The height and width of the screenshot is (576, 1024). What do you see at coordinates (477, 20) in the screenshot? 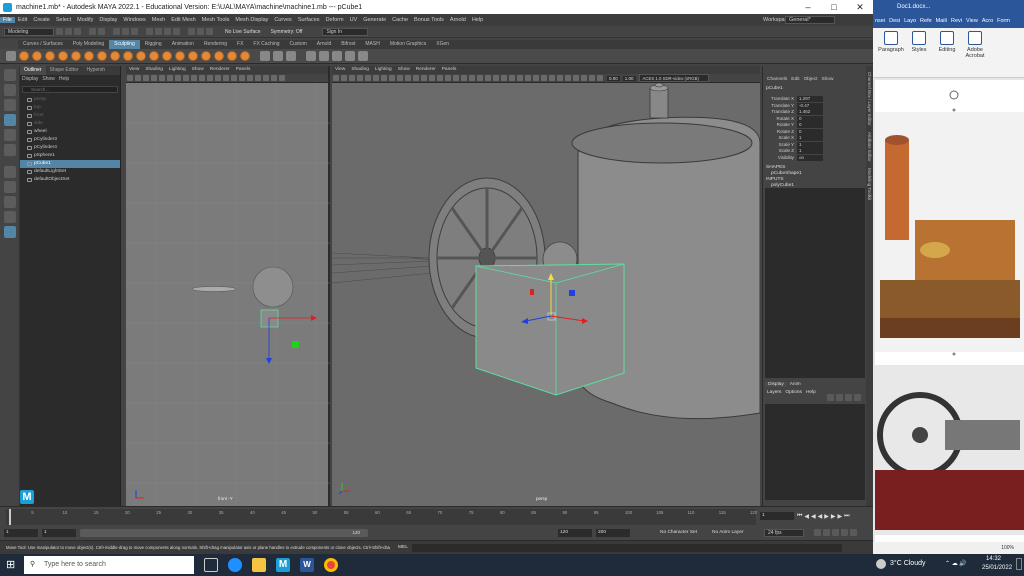
I see `menu-help: Help` at bounding box center [477, 20].